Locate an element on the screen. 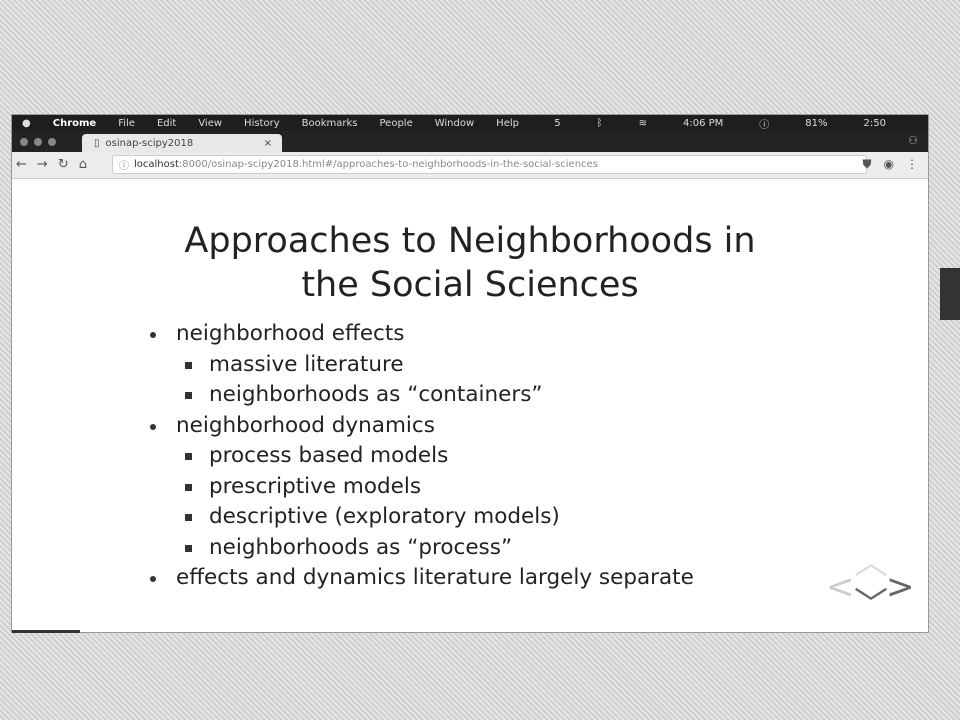 This screenshot has width=960, height=720. menu-chrome: Chrome is located at coordinates (74, 123).